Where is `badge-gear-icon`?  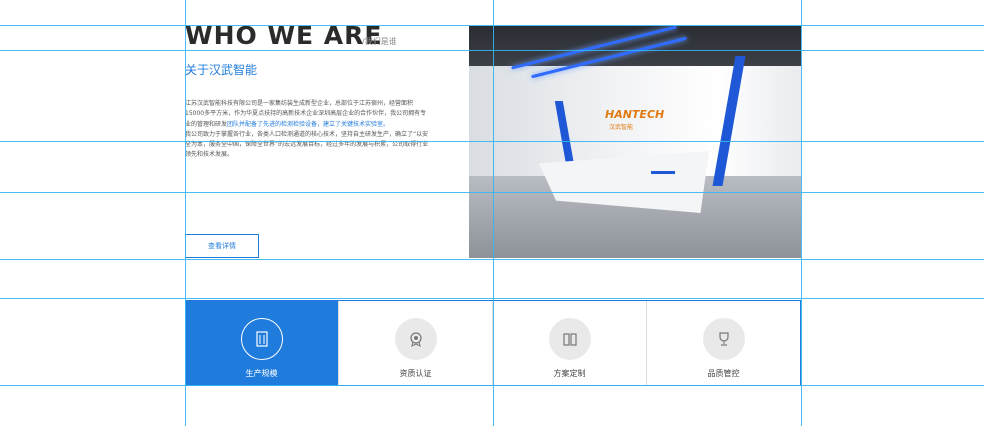 badge-gear-icon is located at coordinates (415, 339).